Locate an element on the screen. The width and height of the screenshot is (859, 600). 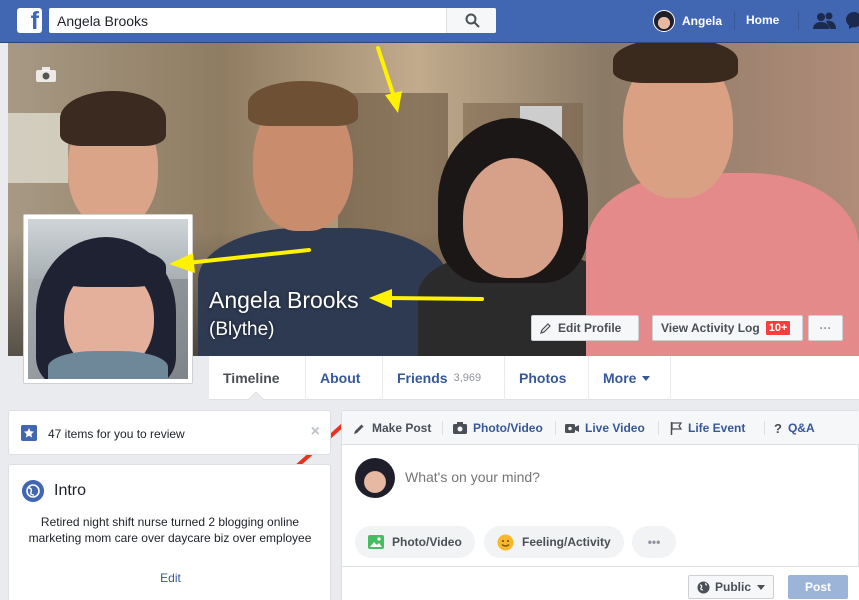
composer-footer: Public Post is located at coordinates (600, 583).